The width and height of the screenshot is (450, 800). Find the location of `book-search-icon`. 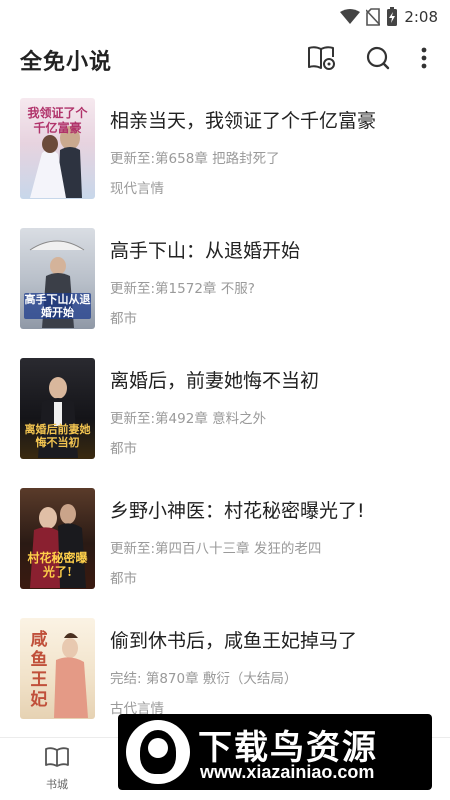

book-search-icon is located at coordinates (322, 60).